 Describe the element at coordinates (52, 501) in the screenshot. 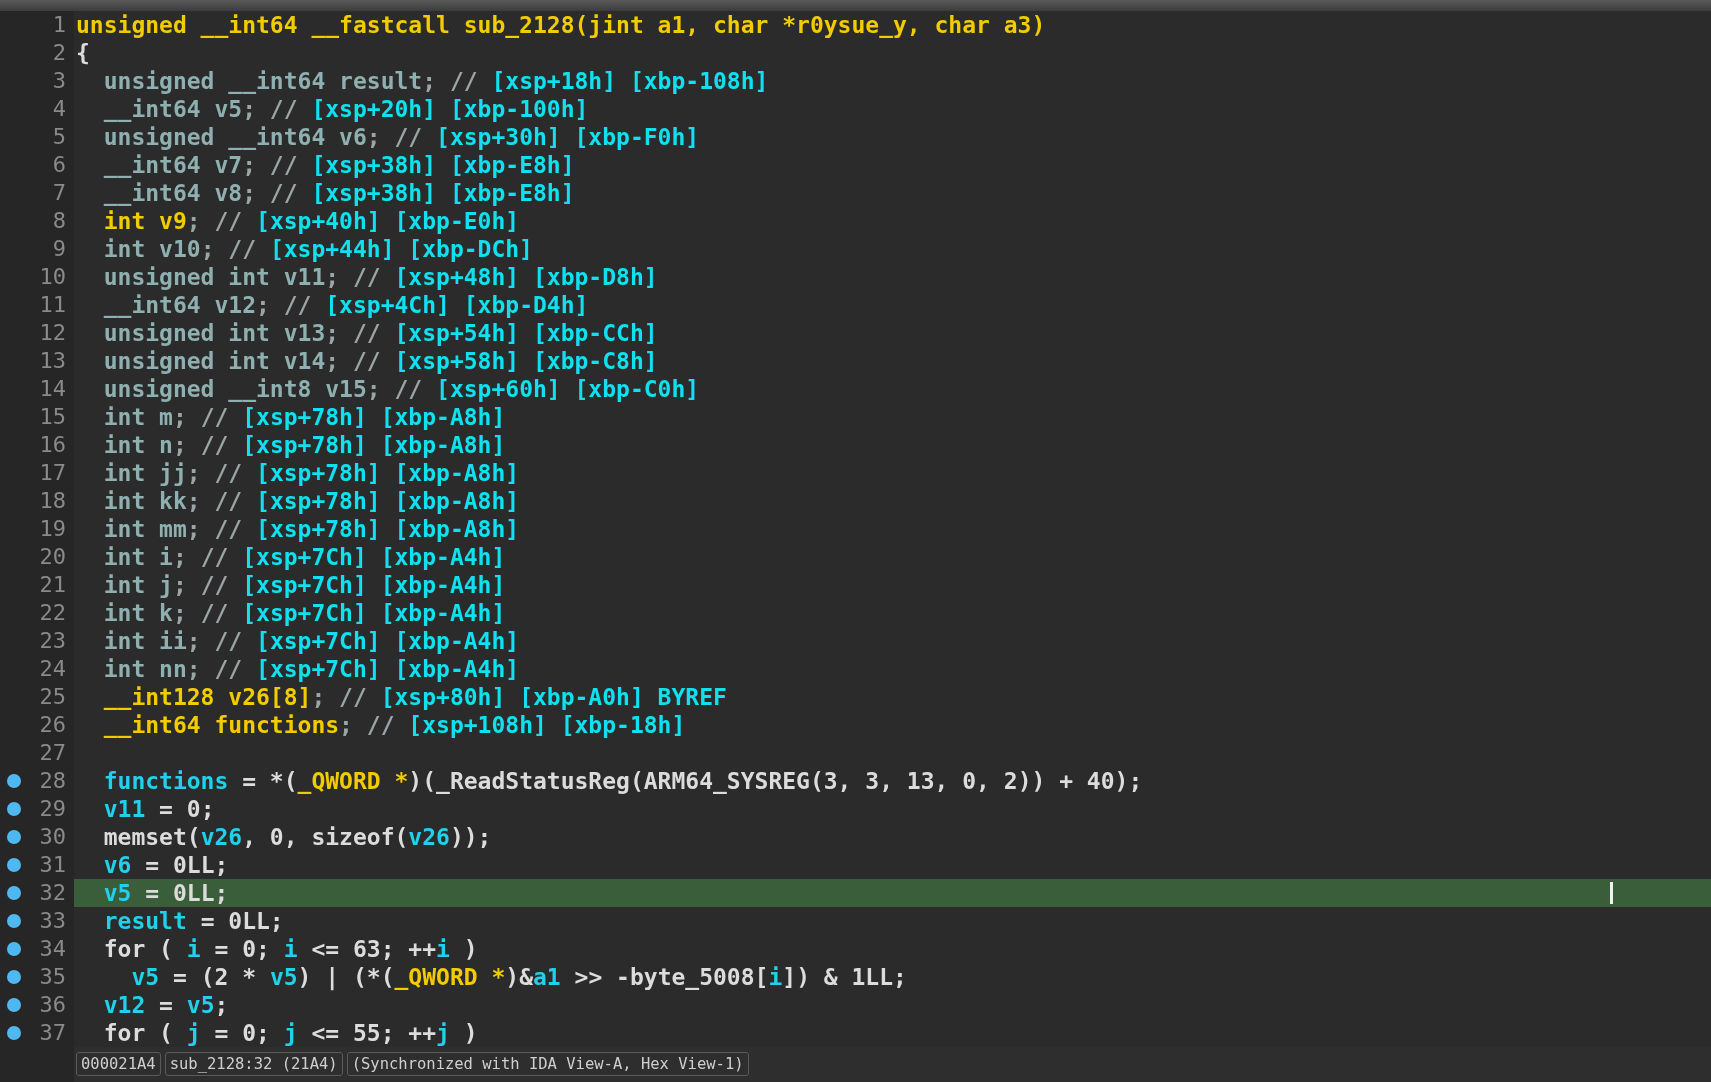

I see `line-number: 18` at that location.